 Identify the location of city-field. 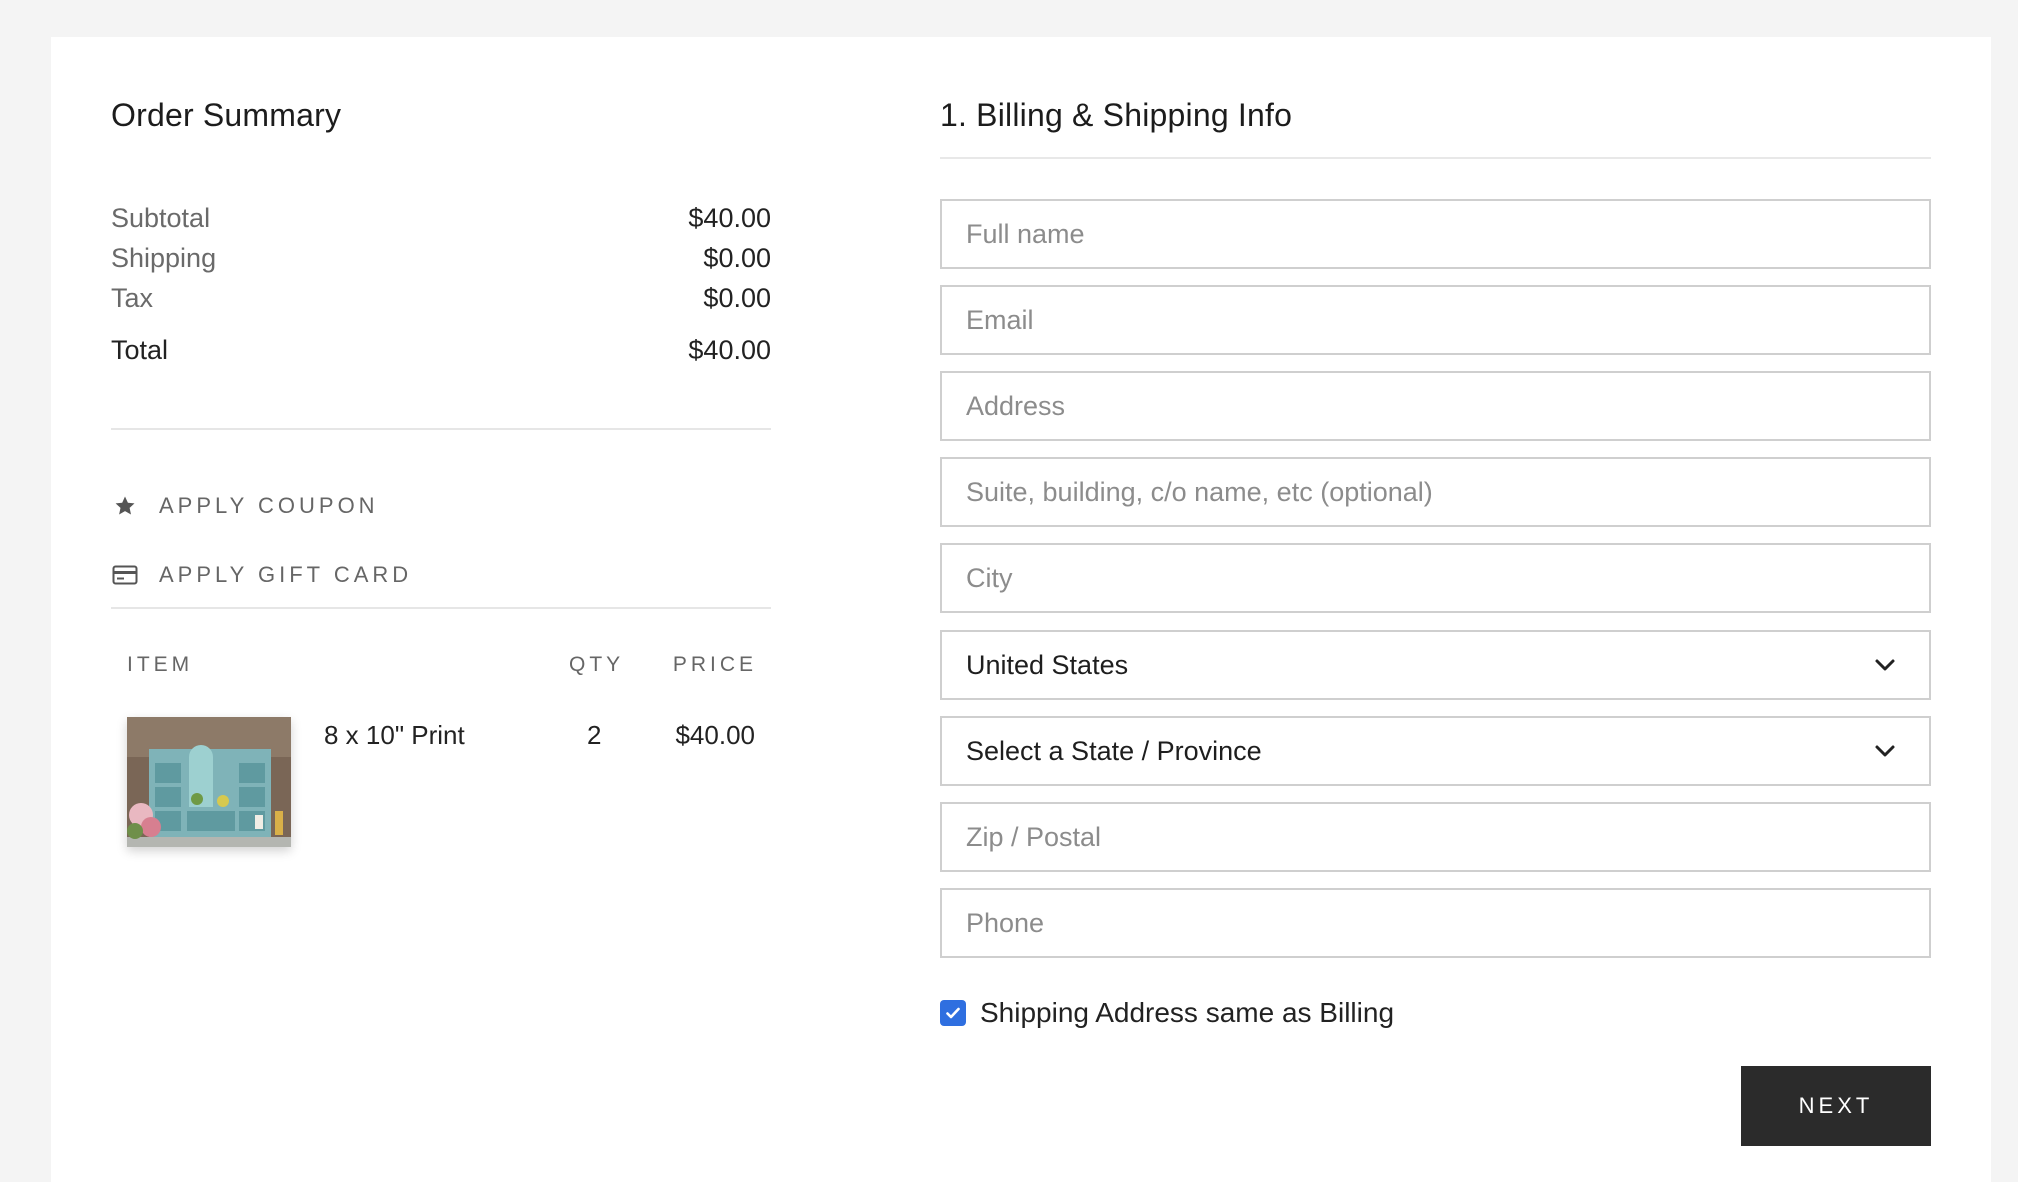
(1435, 578).